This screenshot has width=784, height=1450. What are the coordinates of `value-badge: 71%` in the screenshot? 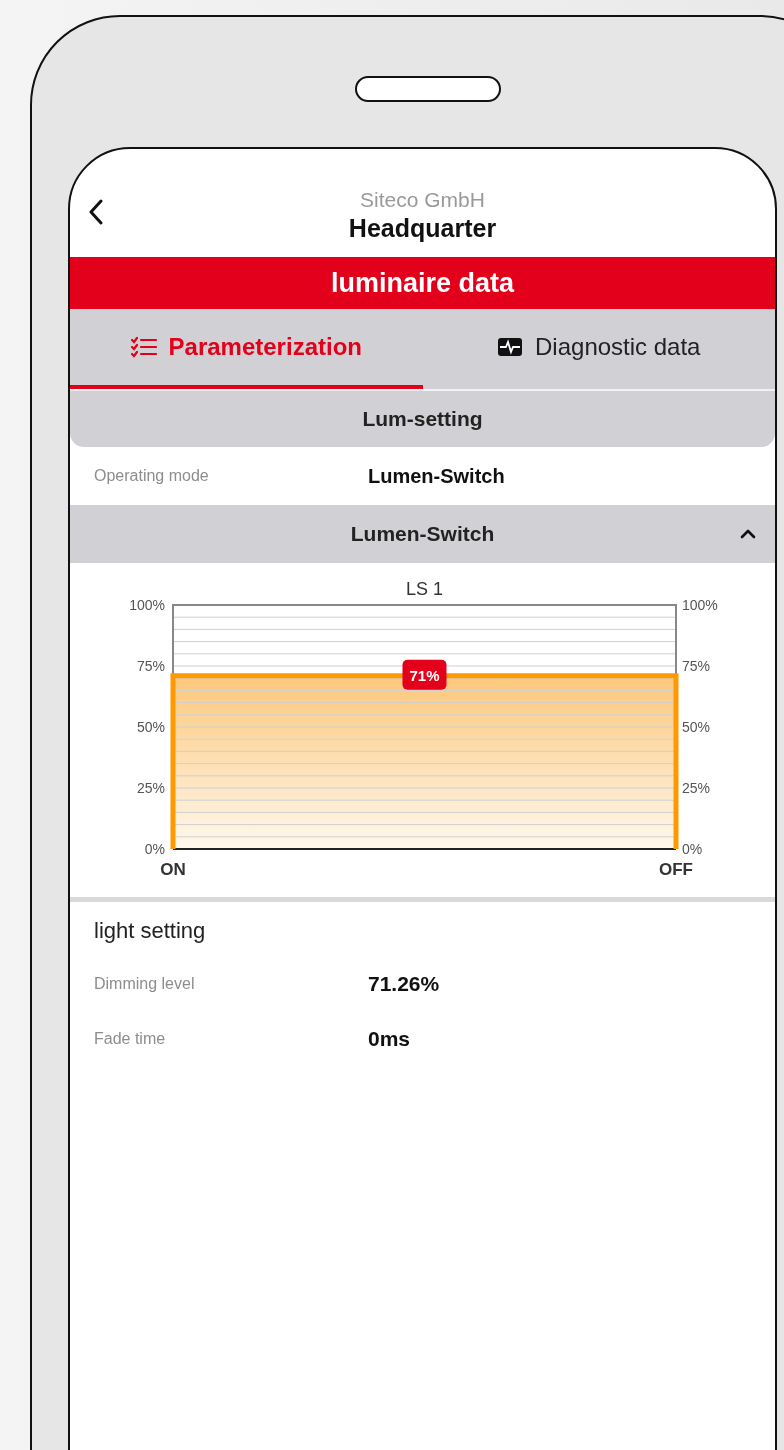 It's located at (424, 674).